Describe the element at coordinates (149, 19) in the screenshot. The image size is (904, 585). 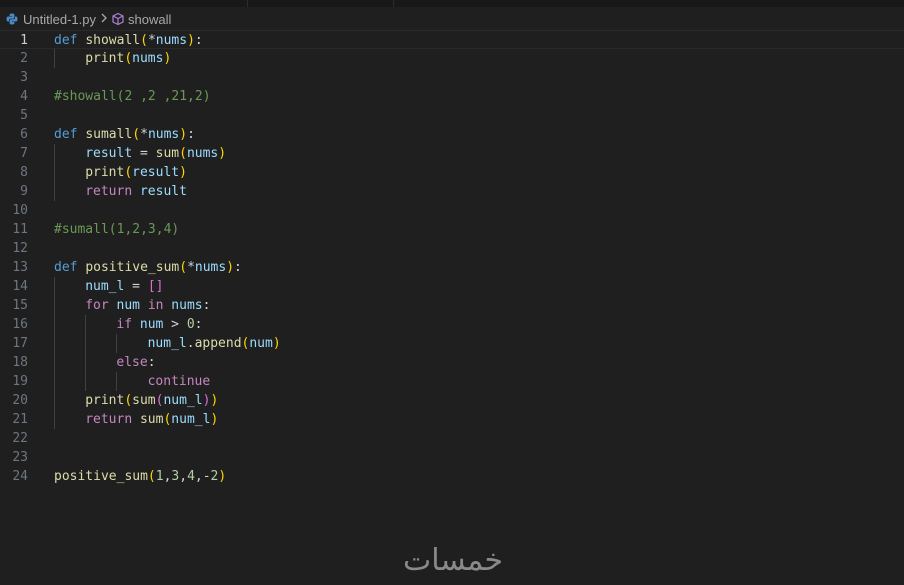
I see `breadcrumb-symbol-label: showall` at that location.